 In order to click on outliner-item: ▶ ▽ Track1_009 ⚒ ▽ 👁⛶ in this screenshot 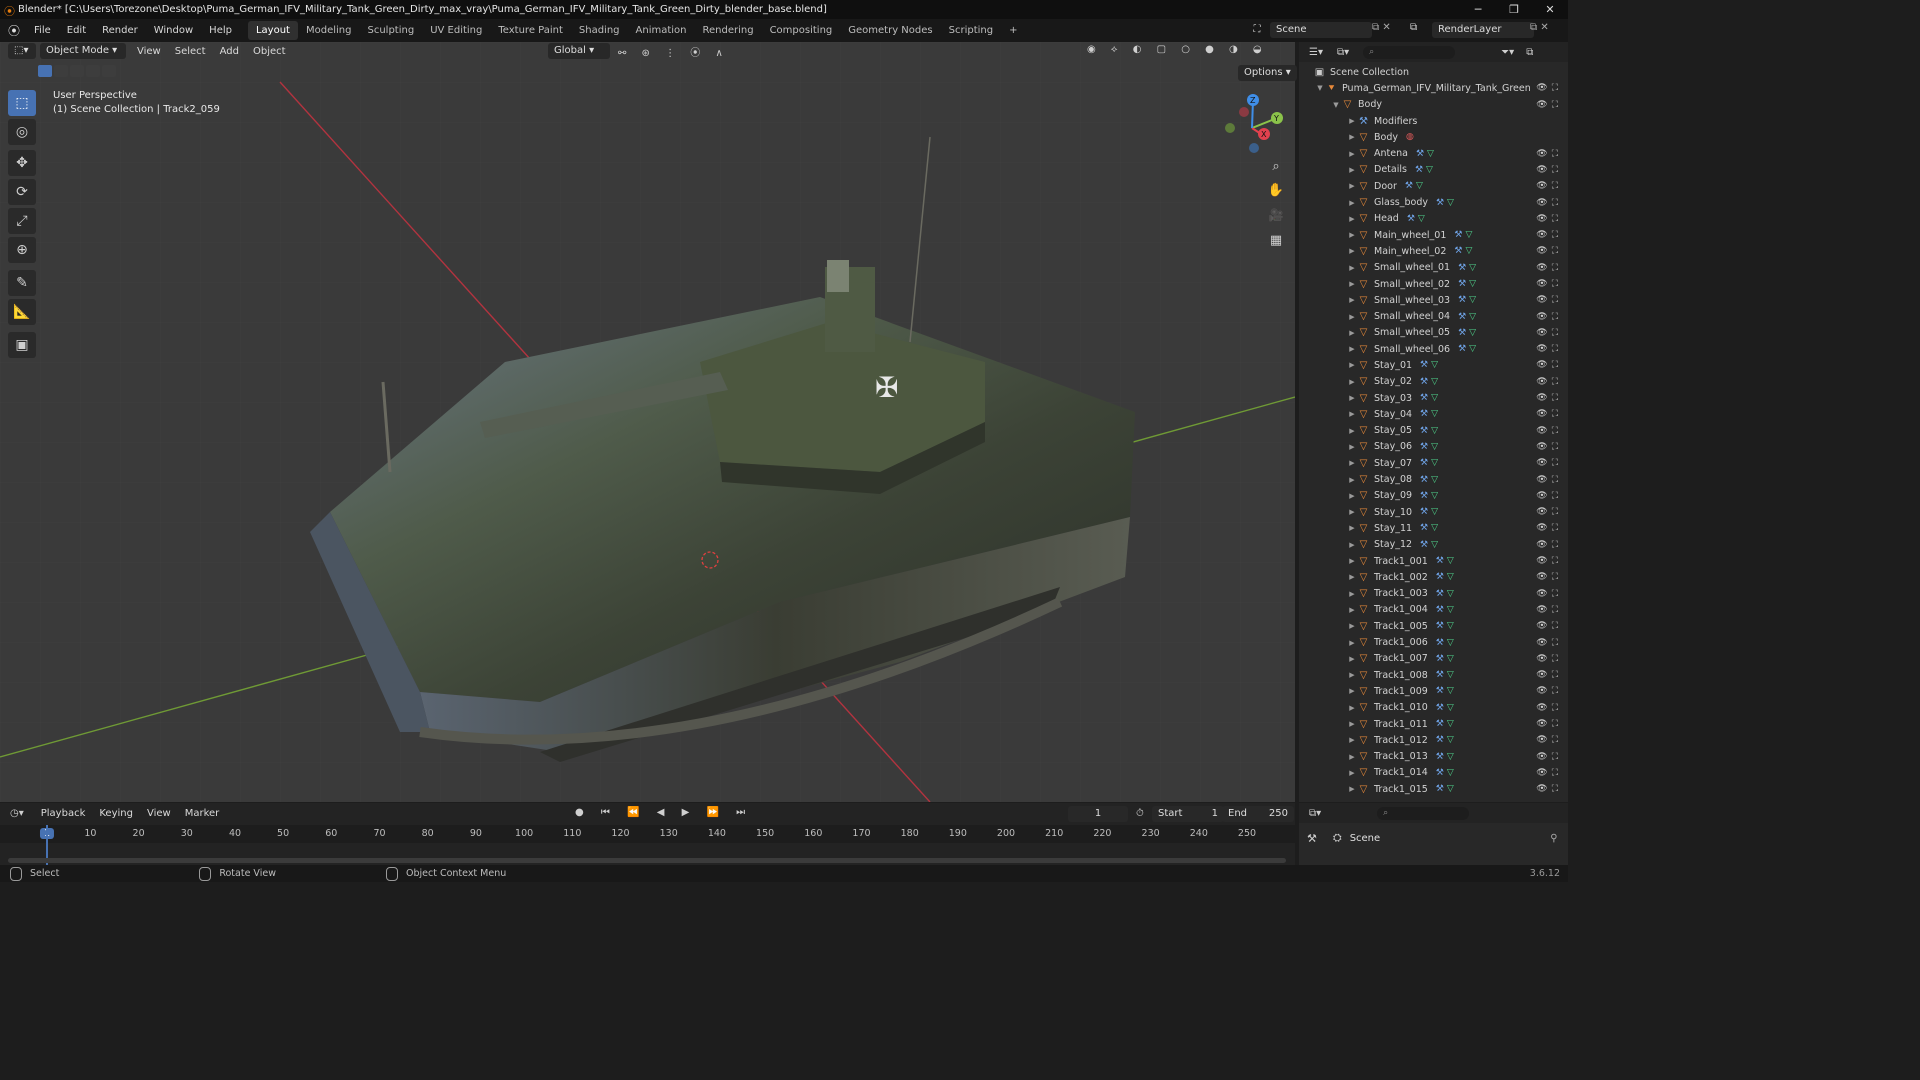, I will do `click(1433, 691)`.